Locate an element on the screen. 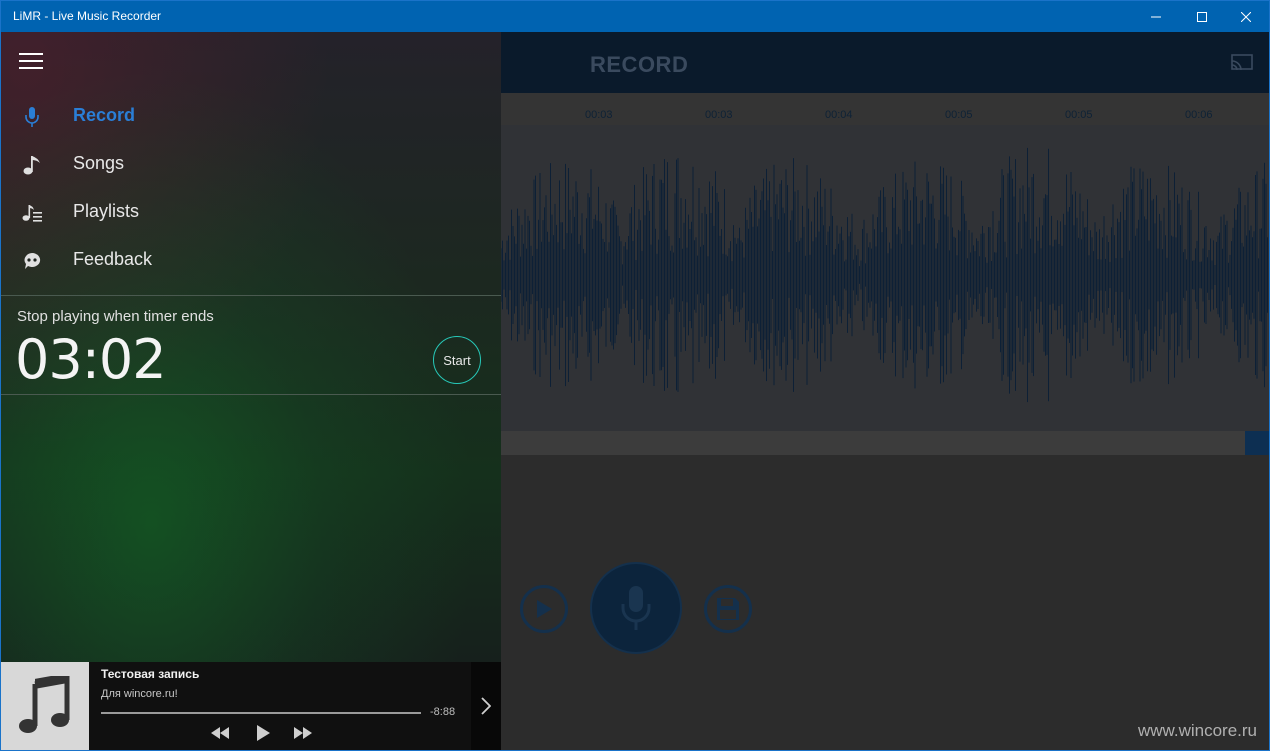  nav-label: Record is located at coordinates (104, 115).